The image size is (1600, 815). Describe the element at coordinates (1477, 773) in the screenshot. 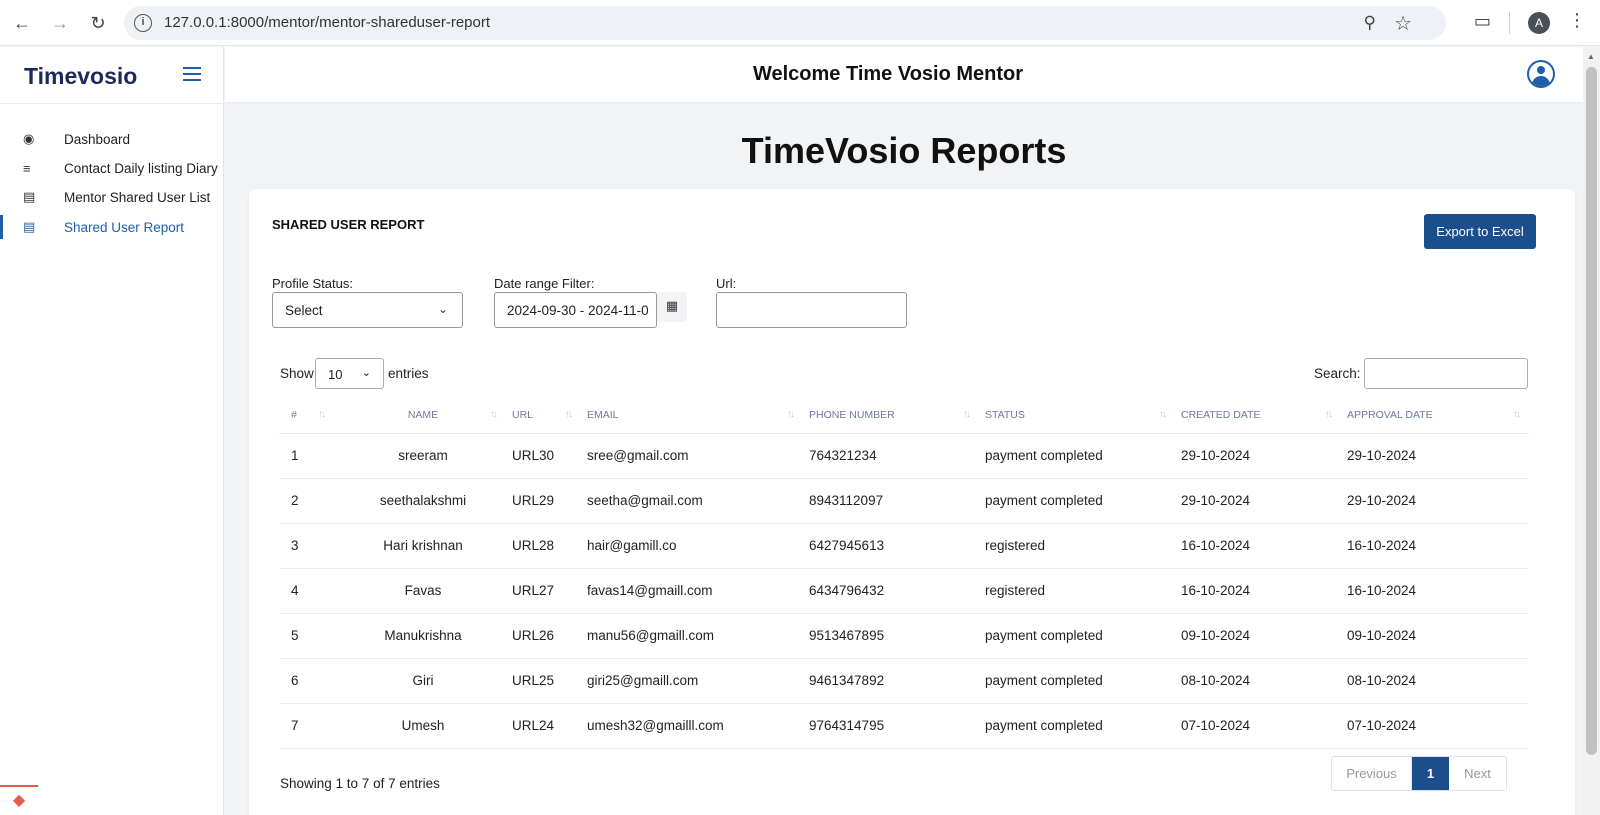

I see `next-page-button: Next` at that location.